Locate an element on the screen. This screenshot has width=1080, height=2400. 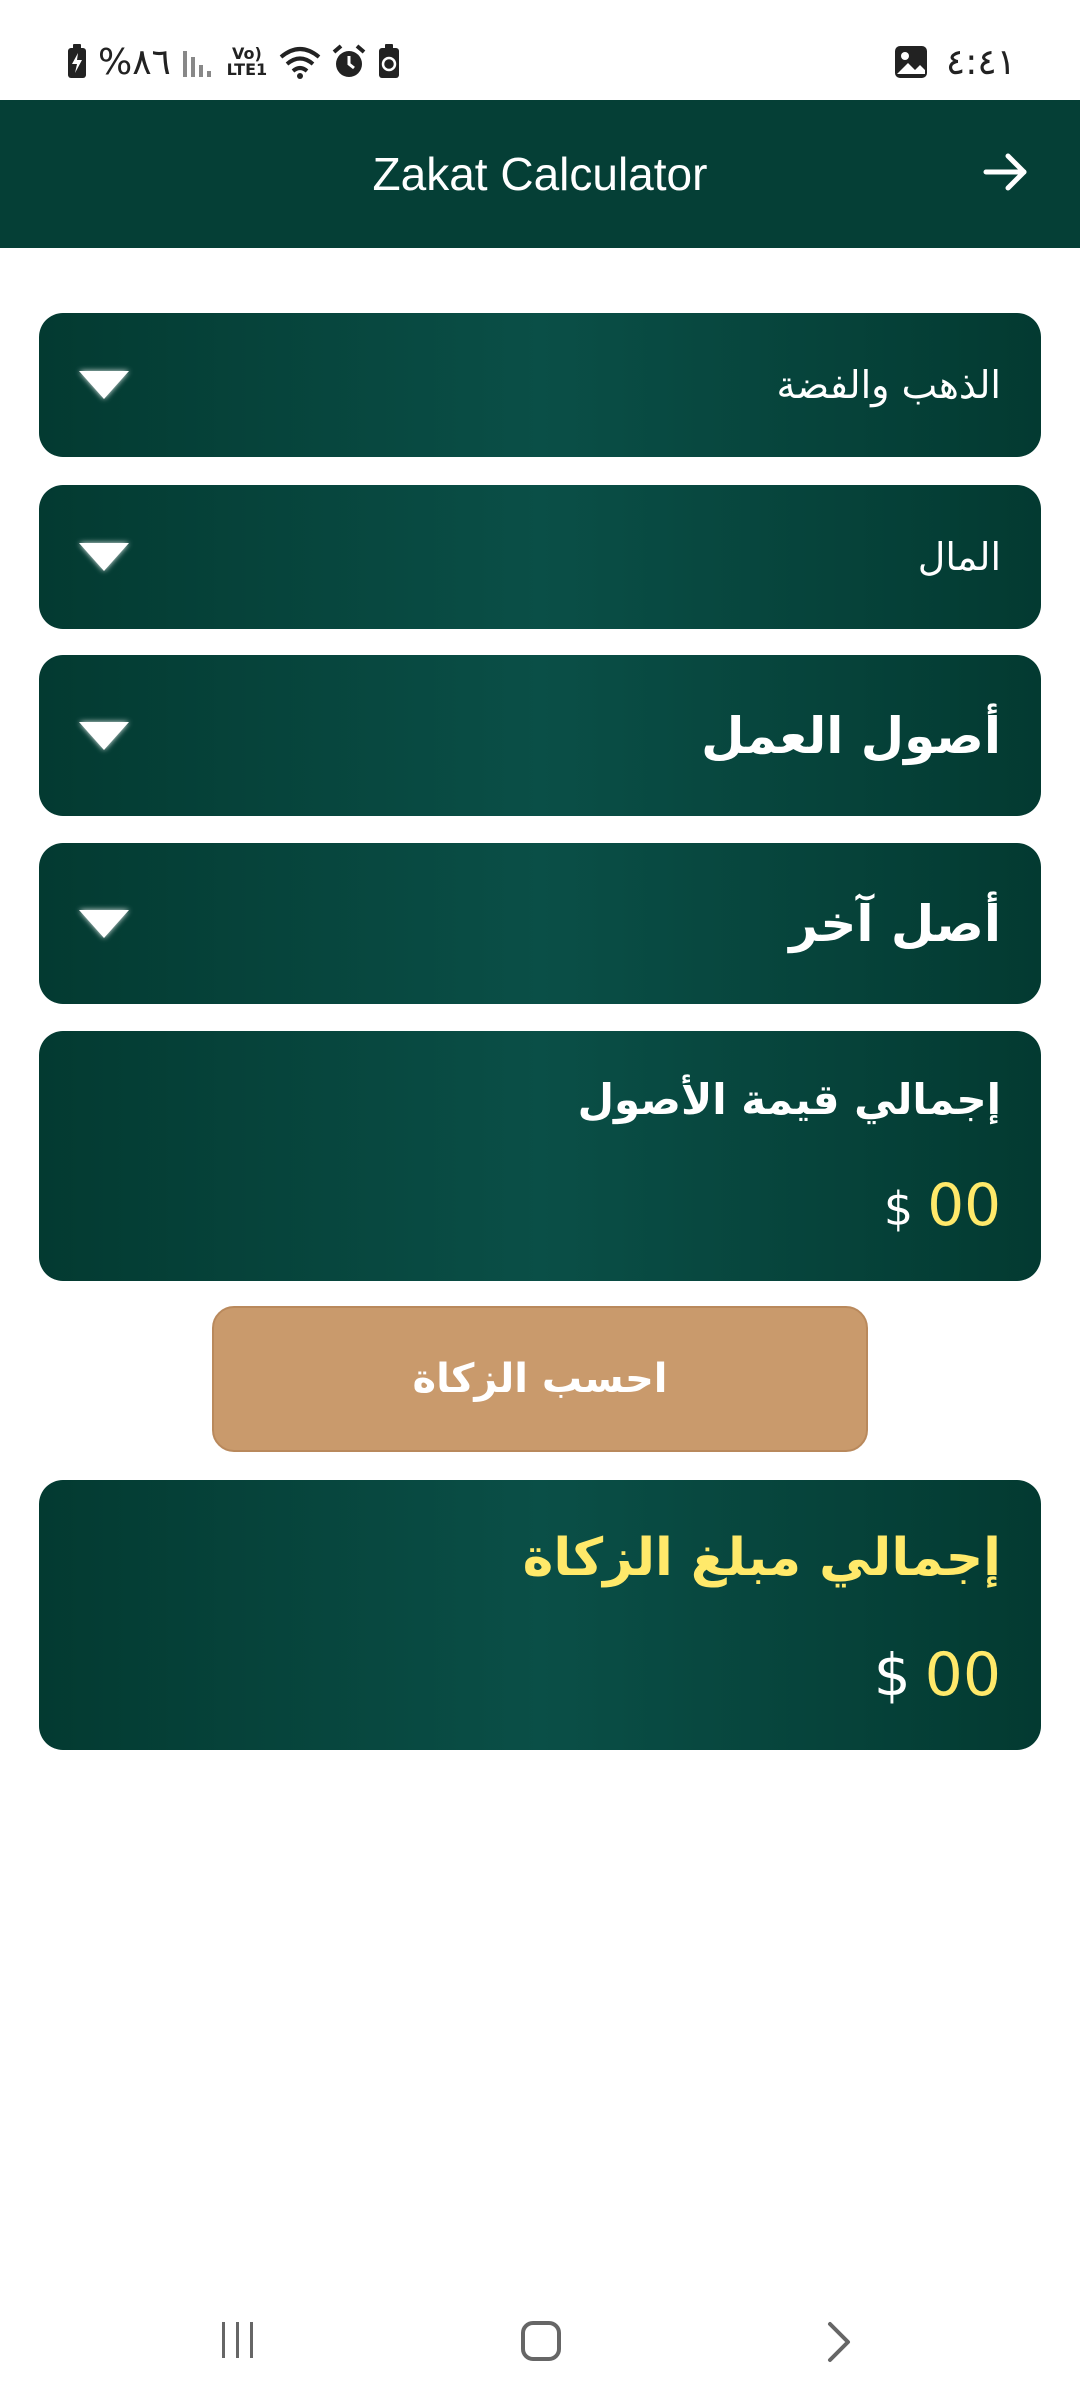
assets-total-value: 00 is located at coordinates (964, 1205).